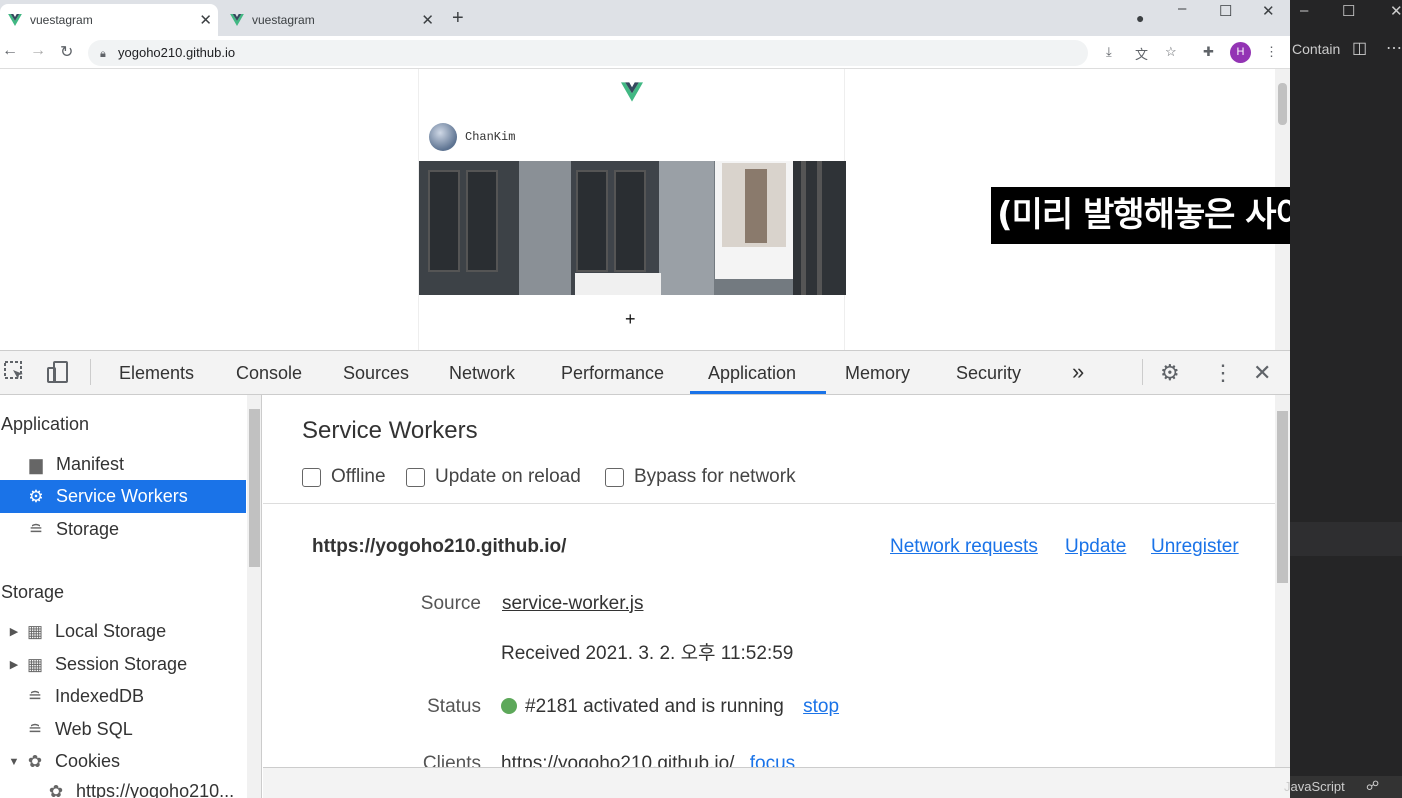  I want to click on avatar, so click(443, 137).